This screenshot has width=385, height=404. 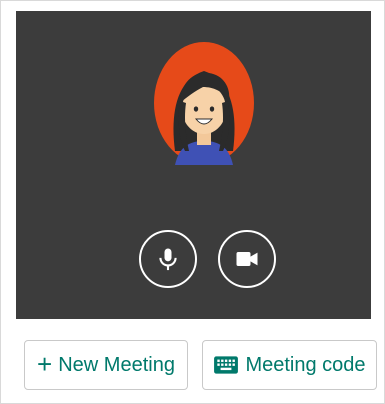 I want to click on video-camera-icon, so click(x=247, y=259).